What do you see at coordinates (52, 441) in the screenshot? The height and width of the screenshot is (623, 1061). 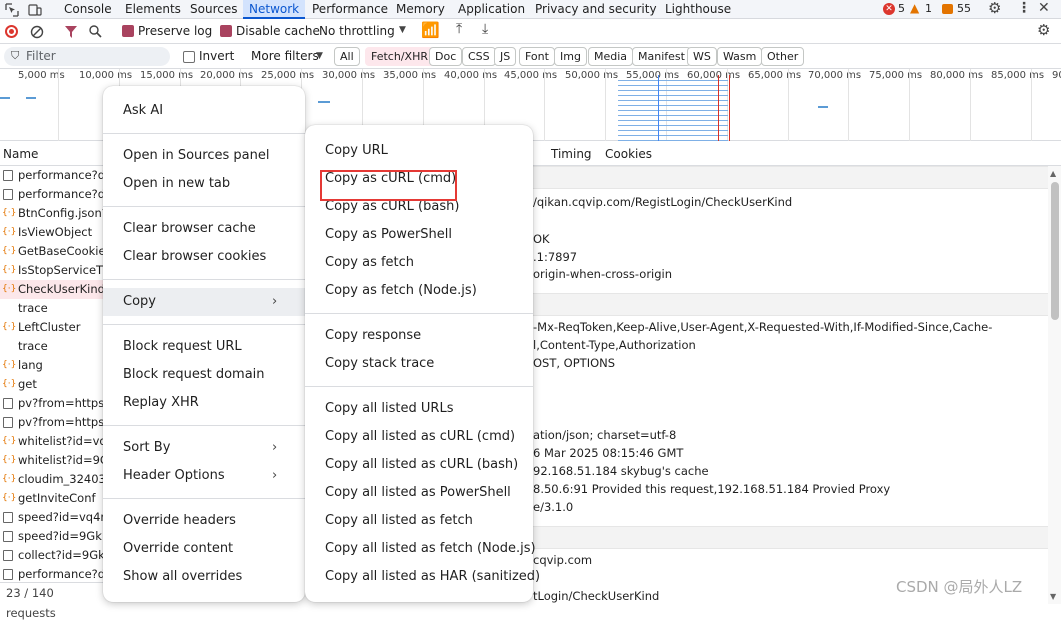 I see `table-row: {·} whitelist?id=vq4` at bounding box center [52, 441].